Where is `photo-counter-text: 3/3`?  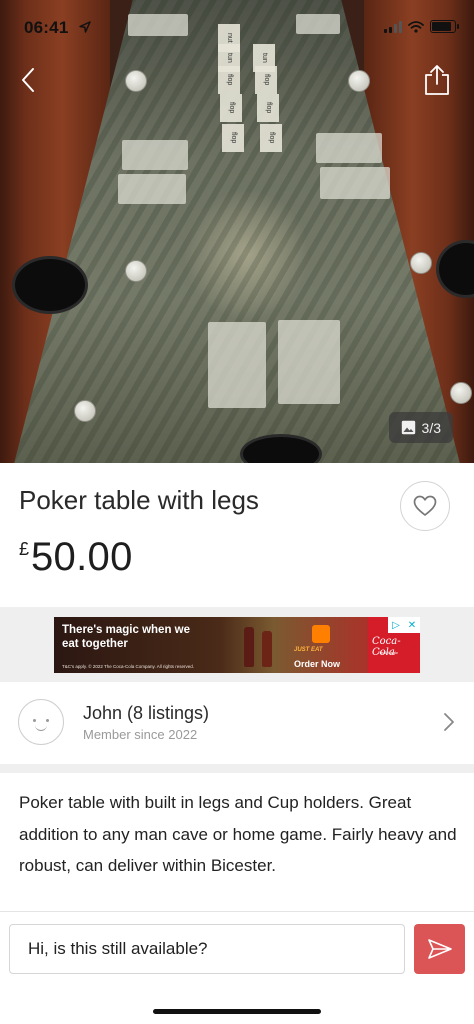 photo-counter-text: 3/3 is located at coordinates (431, 427).